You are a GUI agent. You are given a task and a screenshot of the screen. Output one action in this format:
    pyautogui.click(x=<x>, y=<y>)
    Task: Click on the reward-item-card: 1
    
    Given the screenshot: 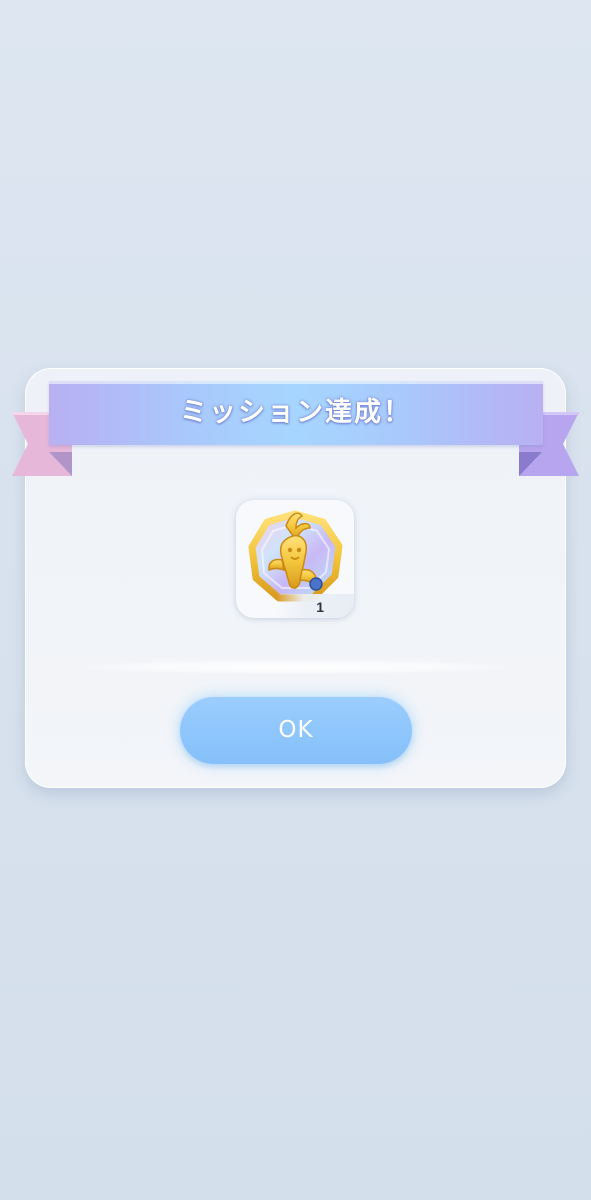 What is the action you would take?
    pyautogui.click(x=295, y=559)
    